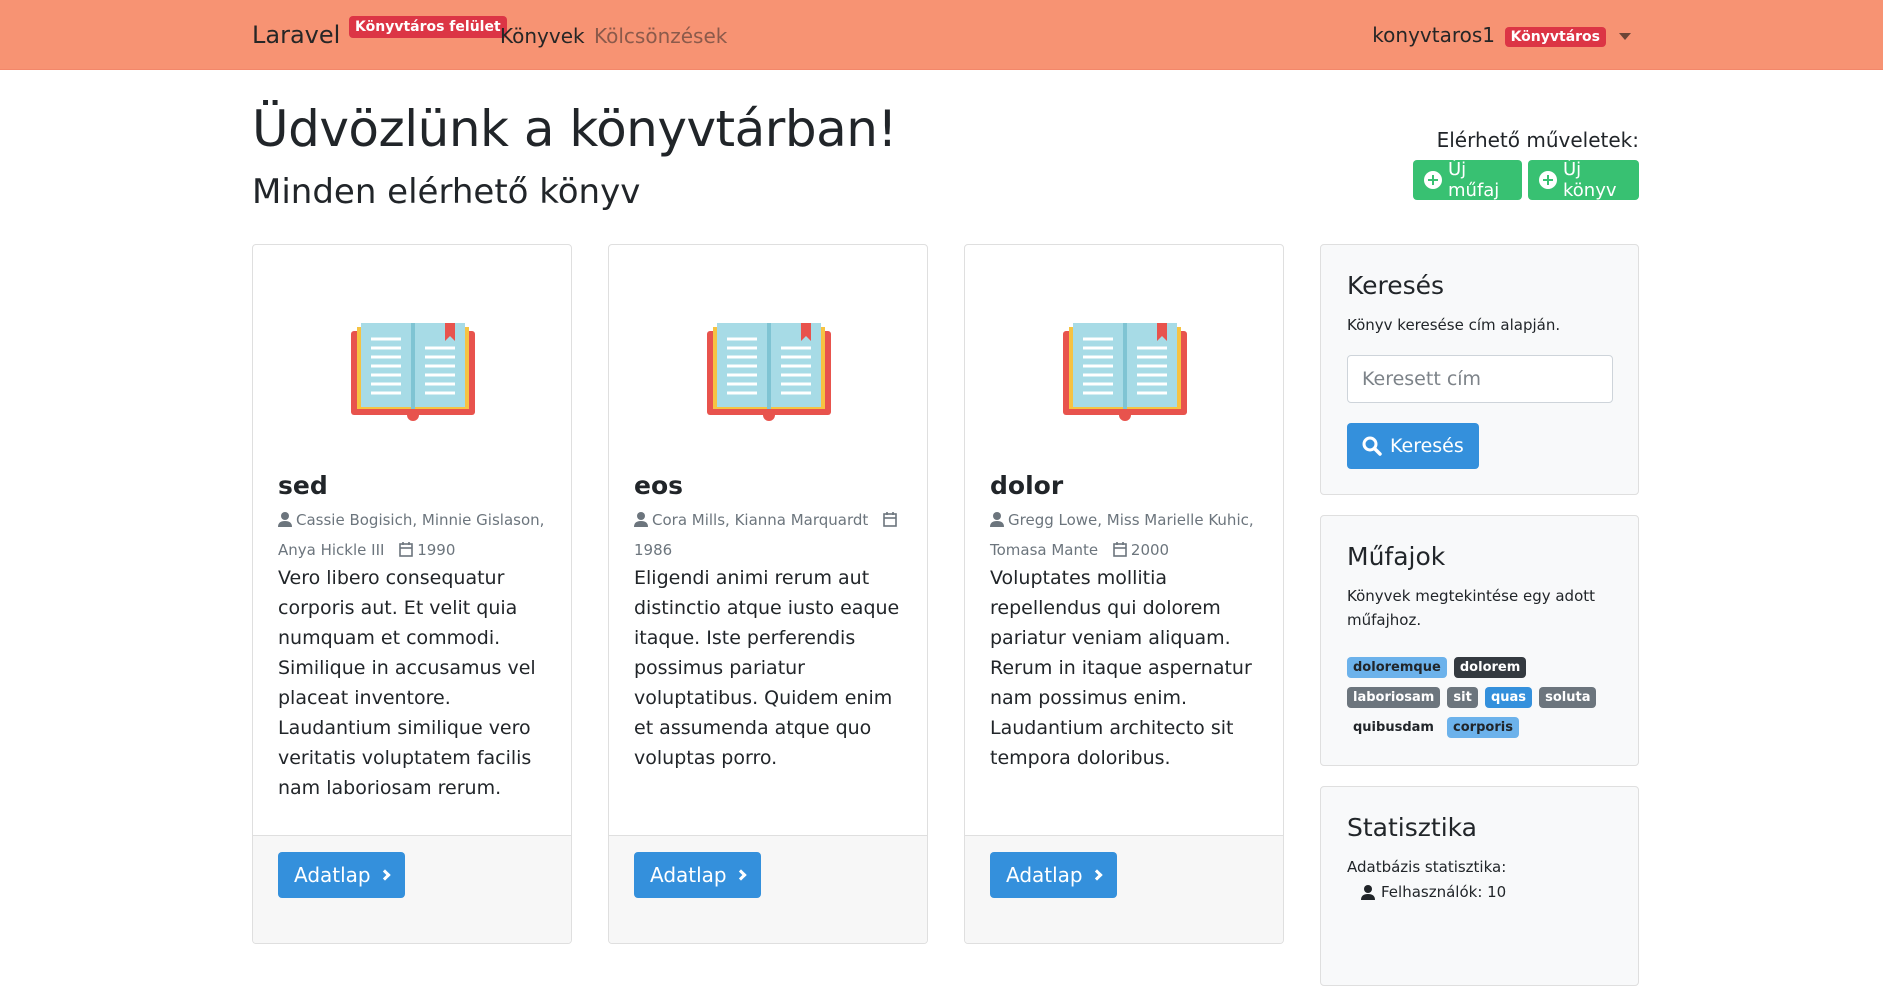 The height and width of the screenshot is (986, 1883). I want to click on book-year: 1986, so click(653, 550).